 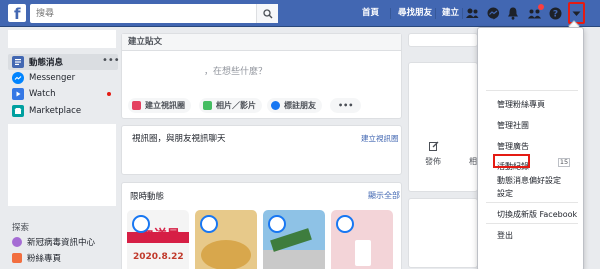 I want to click on rooms-title: 視訊圈，與朋友視訊聊天, so click(x=179, y=139).